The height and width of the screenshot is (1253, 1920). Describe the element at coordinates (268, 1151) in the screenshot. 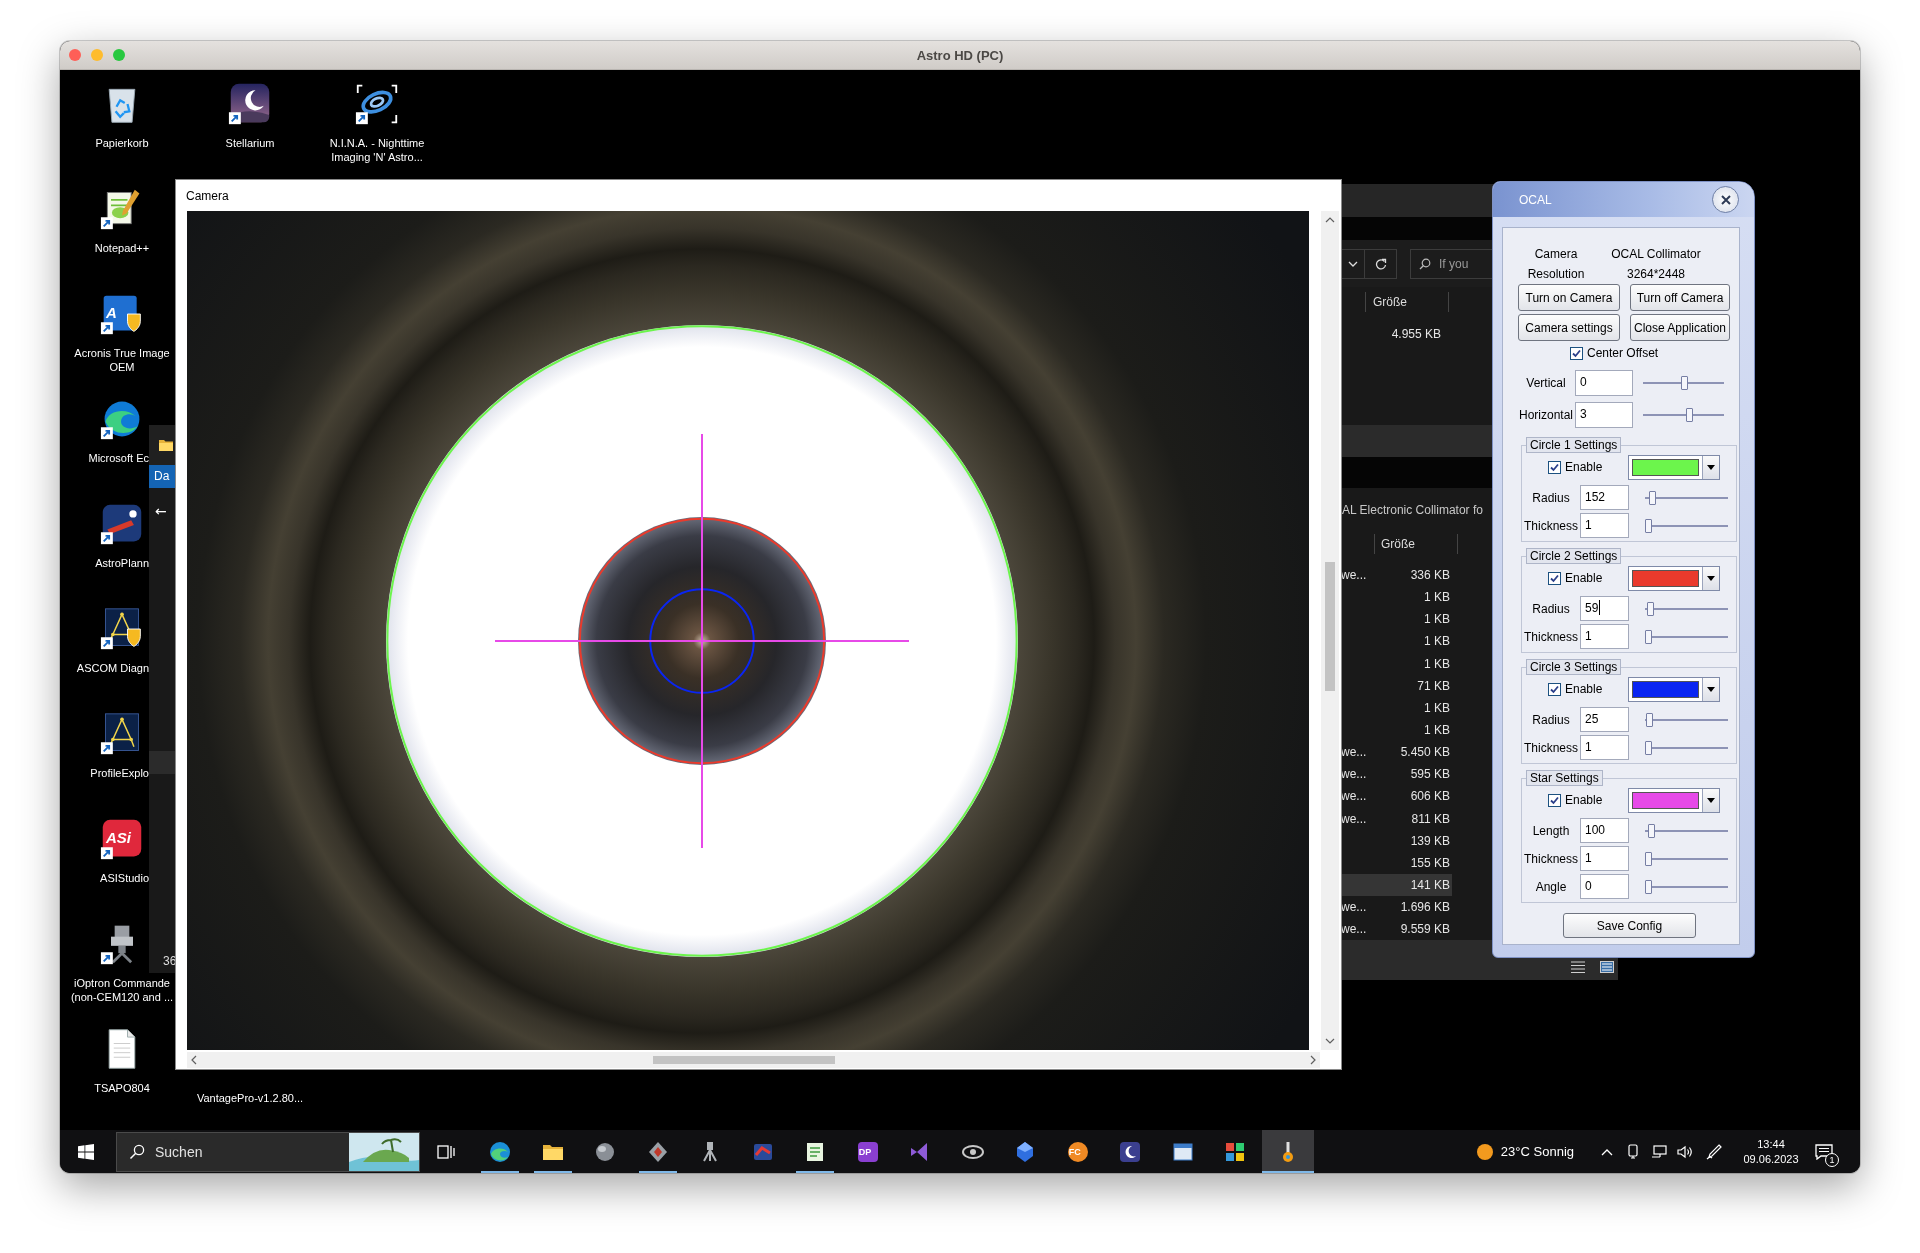

I see `search-field: Suchen` at that location.